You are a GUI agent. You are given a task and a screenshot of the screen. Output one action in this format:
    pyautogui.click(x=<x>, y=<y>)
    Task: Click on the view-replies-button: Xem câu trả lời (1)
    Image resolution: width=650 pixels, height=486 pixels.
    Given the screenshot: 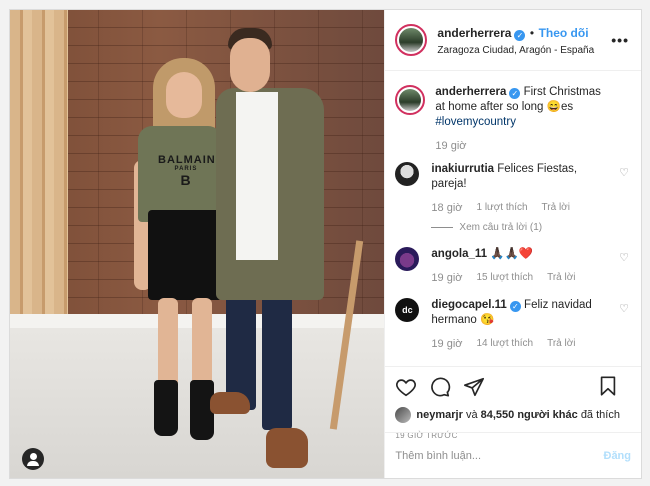 What is the action you would take?
    pyautogui.click(x=531, y=227)
    